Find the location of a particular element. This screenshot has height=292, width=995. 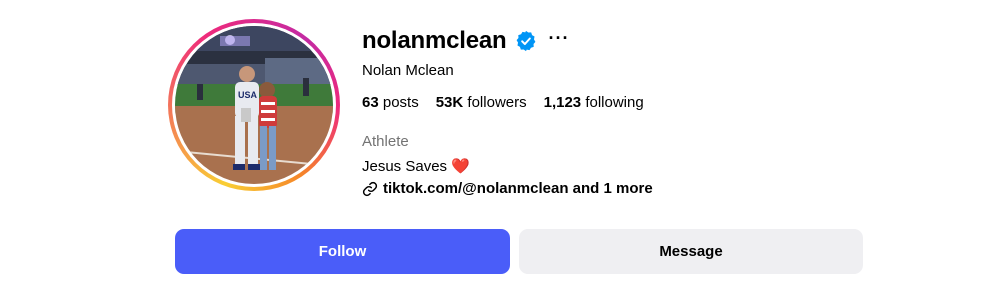

username: nolanmclean is located at coordinates (434, 40).